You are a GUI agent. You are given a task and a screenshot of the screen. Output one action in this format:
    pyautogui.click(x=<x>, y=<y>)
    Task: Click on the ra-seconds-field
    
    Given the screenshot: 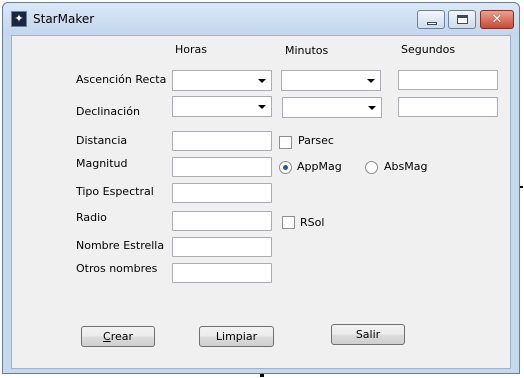 What is the action you would take?
    pyautogui.click(x=448, y=80)
    